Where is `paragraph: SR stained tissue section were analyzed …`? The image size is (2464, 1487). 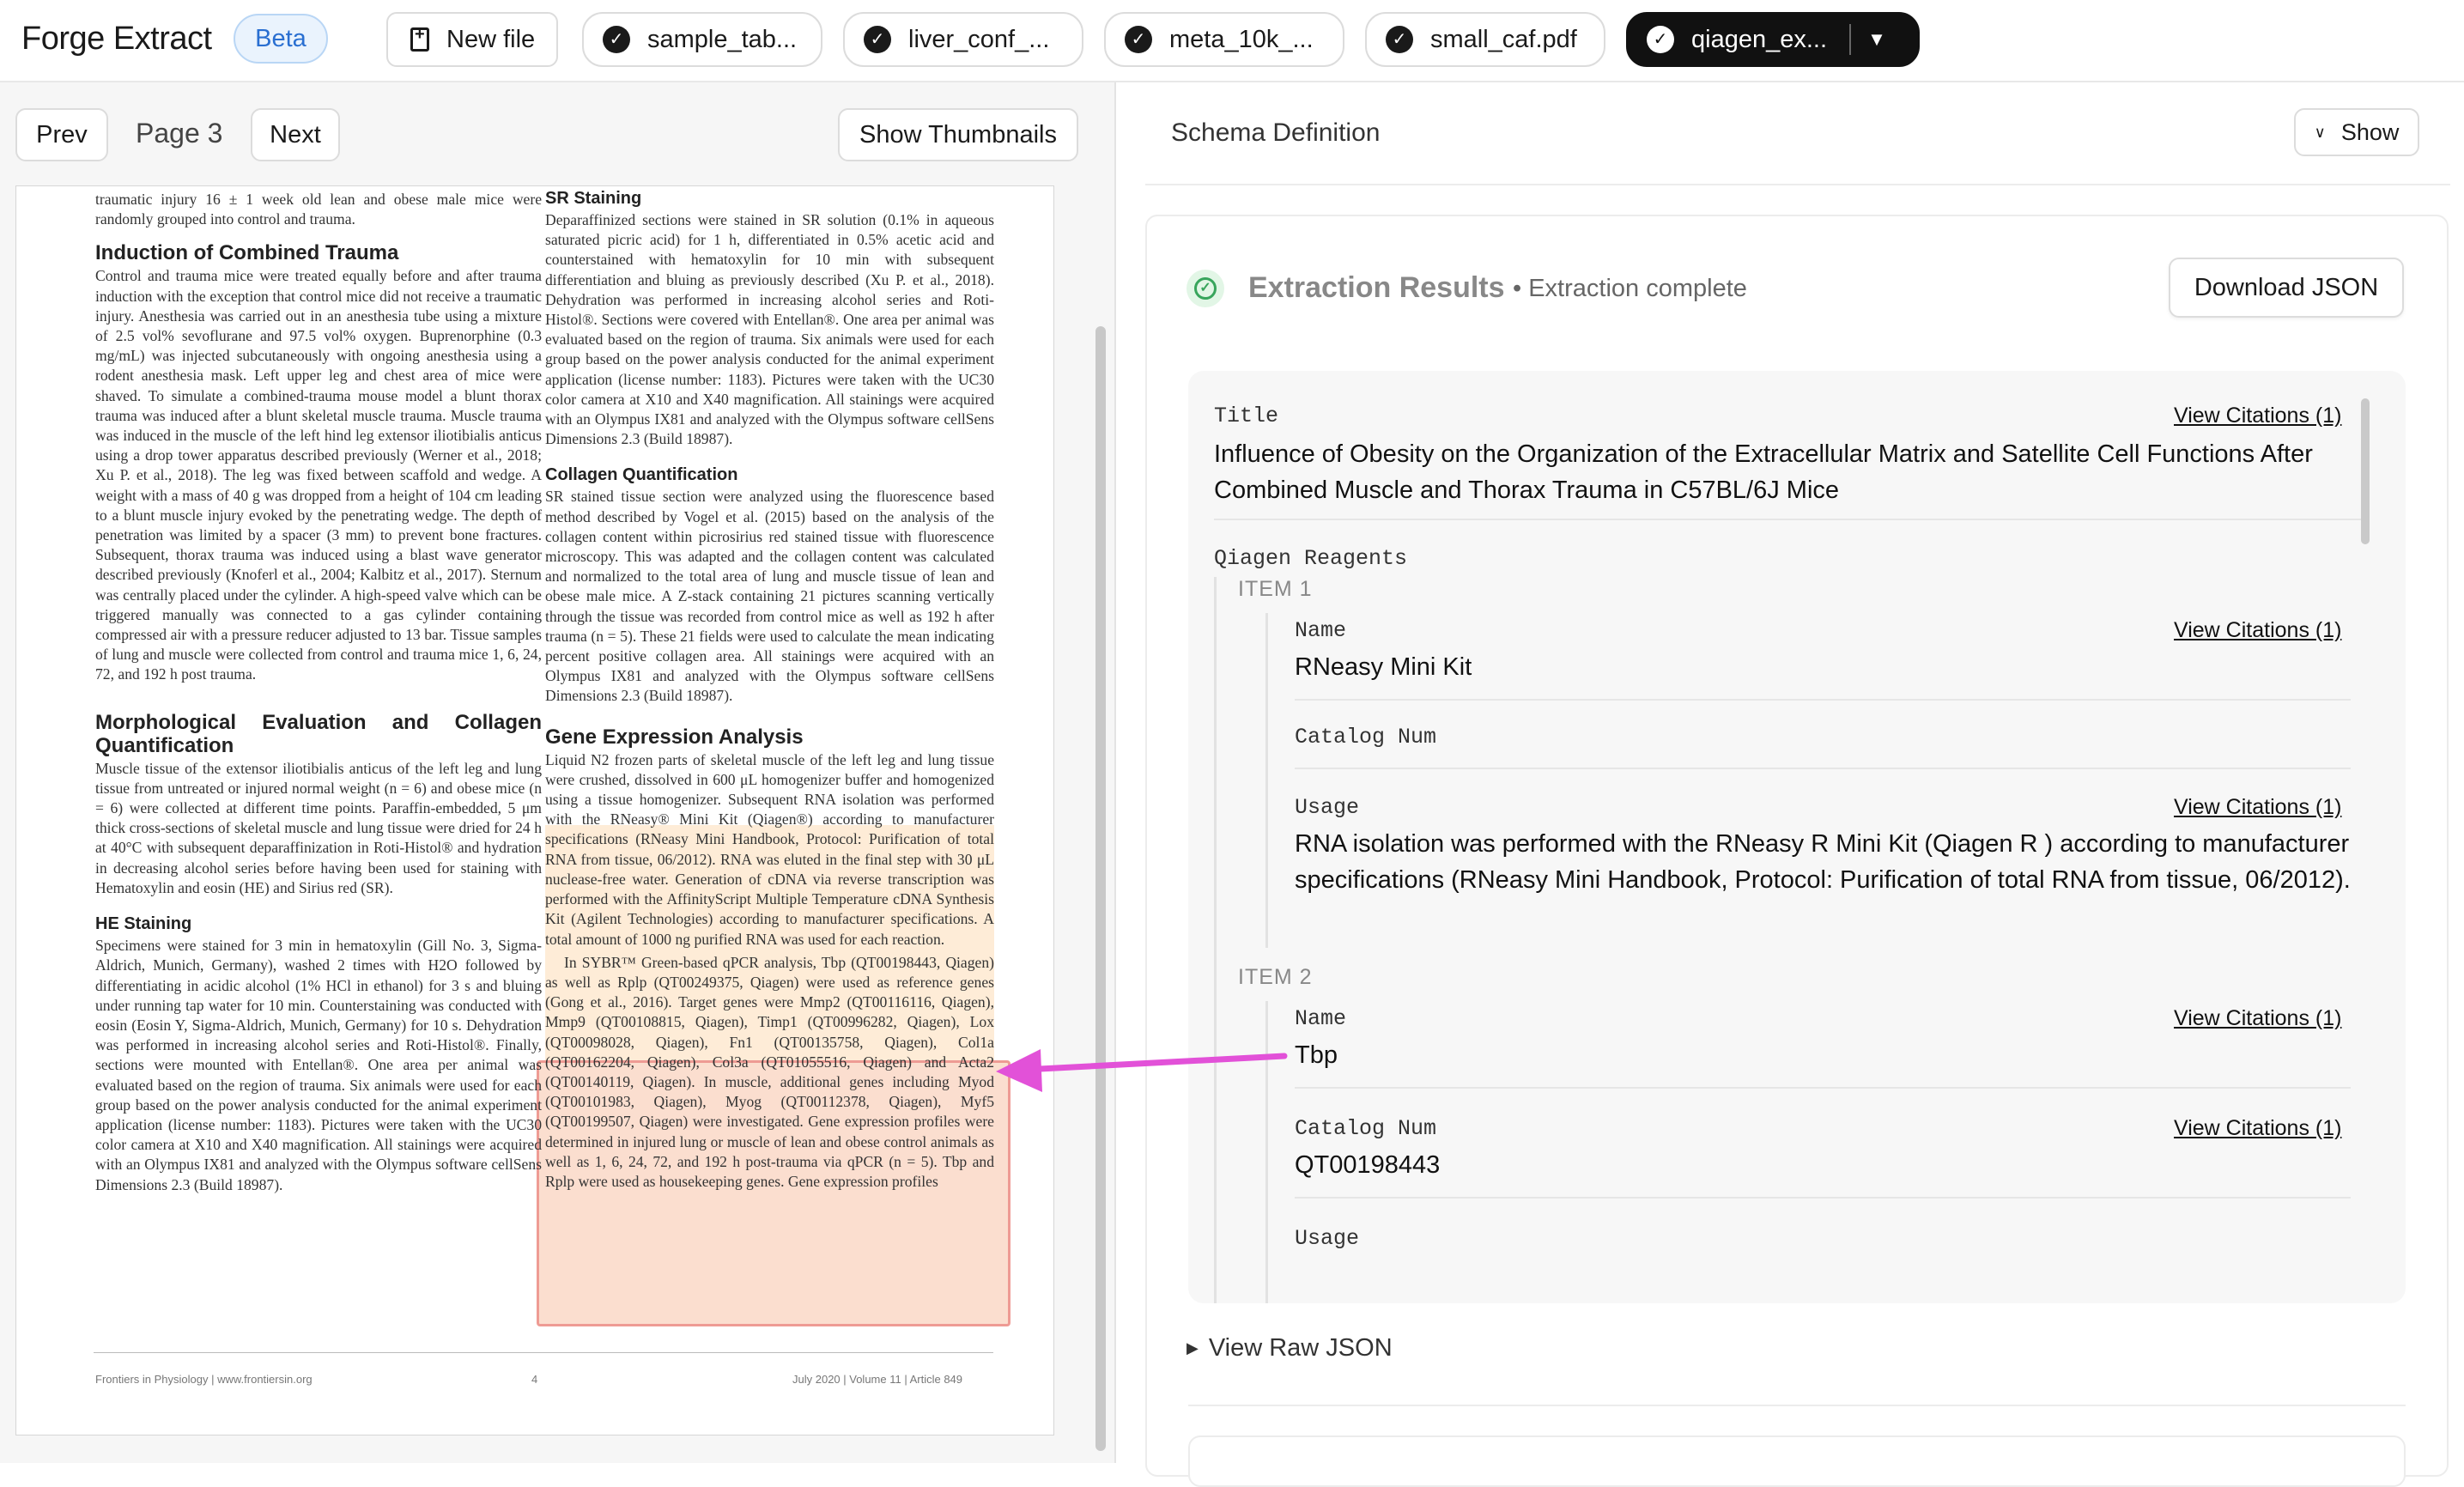
paragraph: SR stained tissue section were analyzed … is located at coordinates (769, 596).